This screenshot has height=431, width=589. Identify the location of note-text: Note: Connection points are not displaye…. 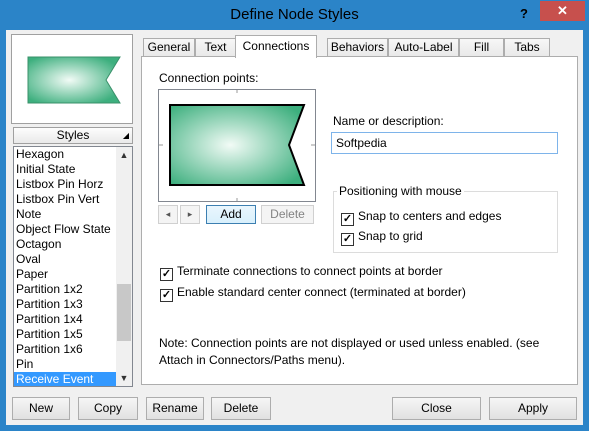
(349, 351).